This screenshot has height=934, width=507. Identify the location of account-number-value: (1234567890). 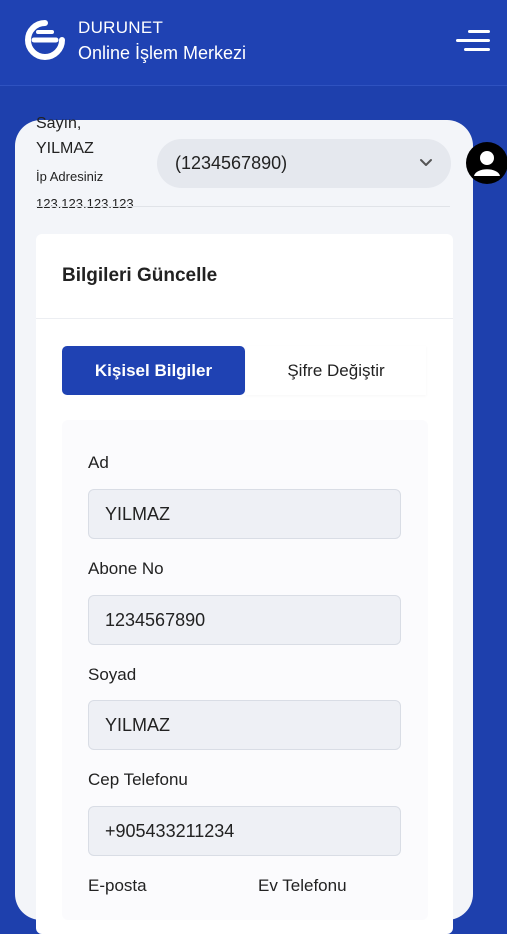
(231, 163).